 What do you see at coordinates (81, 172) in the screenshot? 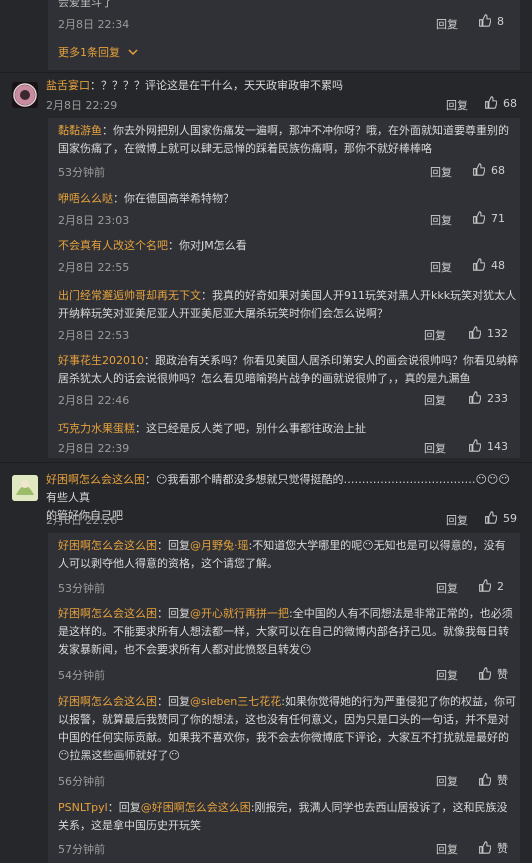
I see `reply-time: 53分钟前` at bounding box center [81, 172].